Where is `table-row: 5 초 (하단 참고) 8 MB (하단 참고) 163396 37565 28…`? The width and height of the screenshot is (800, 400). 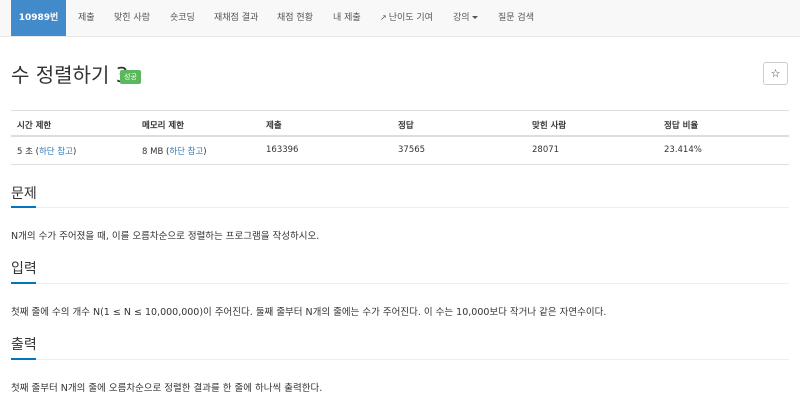 table-row: 5 초 (하단 참고) 8 MB (하단 참고) 163396 37565 28… is located at coordinates (400, 151).